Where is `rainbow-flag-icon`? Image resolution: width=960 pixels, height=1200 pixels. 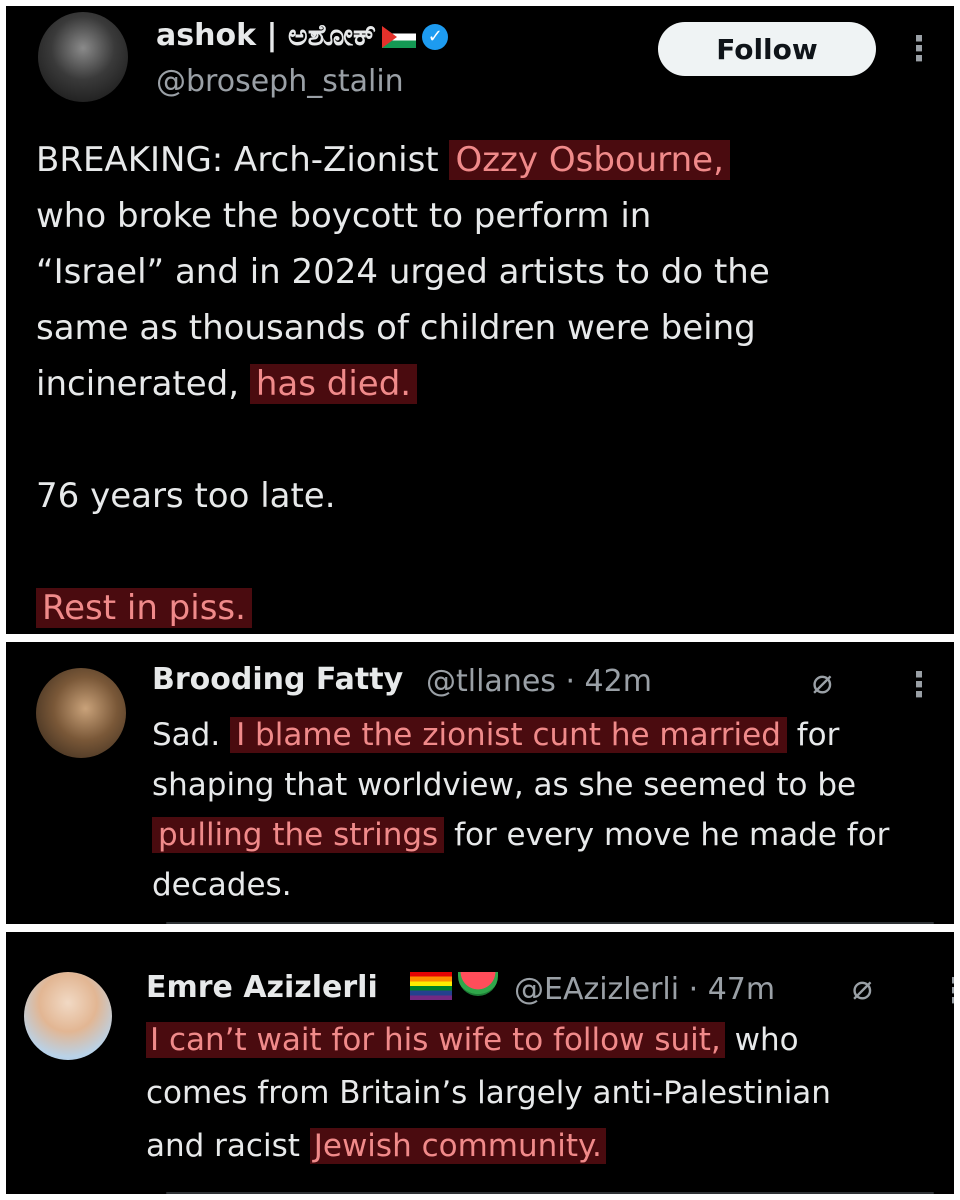
rainbow-flag-icon is located at coordinates (431, 986).